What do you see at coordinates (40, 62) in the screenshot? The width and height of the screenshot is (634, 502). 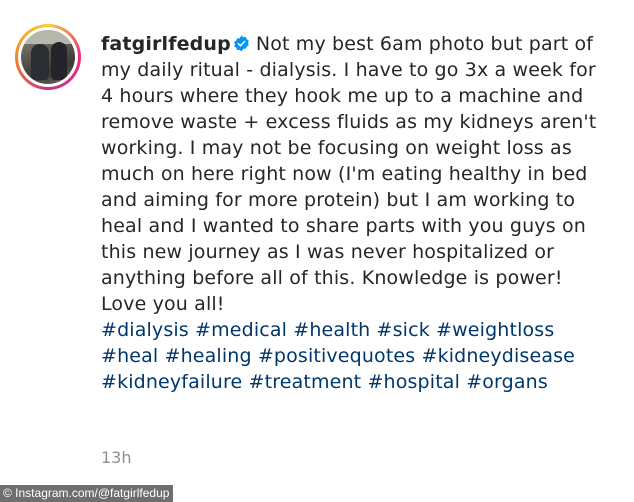 I see `avatar-person-left` at bounding box center [40, 62].